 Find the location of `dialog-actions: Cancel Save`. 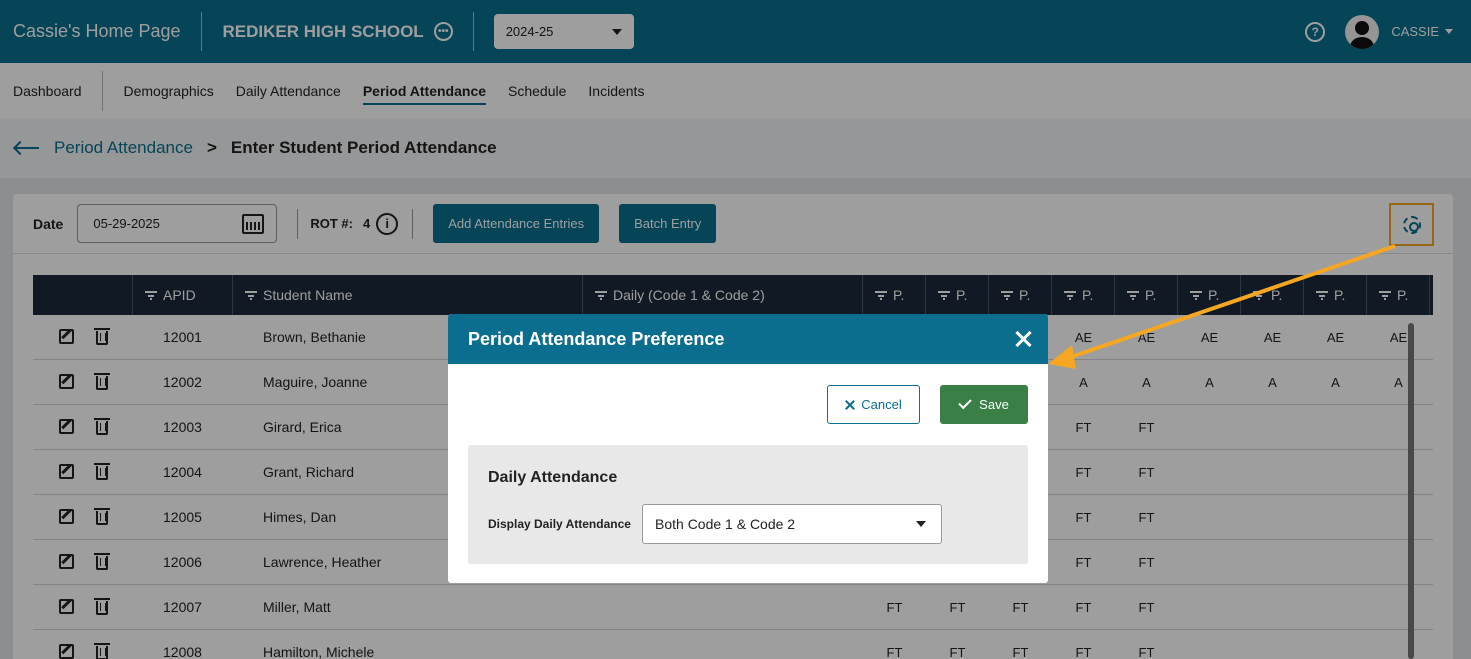

dialog-actions: Cancel Save is located at coordinates (927, 404).